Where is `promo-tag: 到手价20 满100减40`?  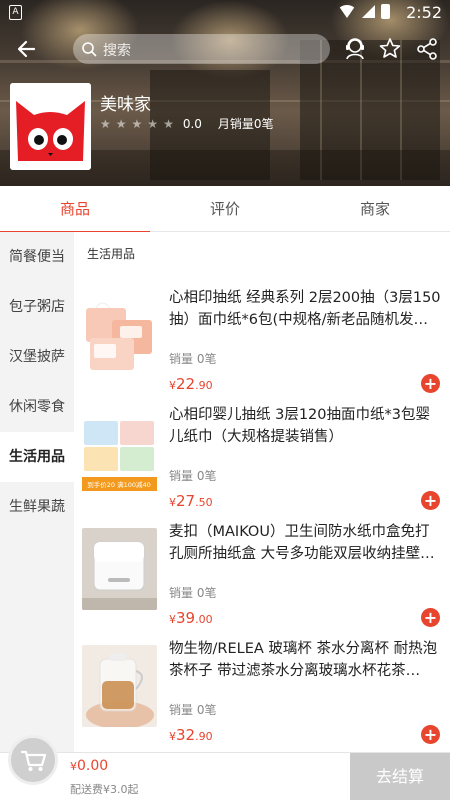 promo-tag: 到手价20 满100减40 is located at coordinates (119, 484).